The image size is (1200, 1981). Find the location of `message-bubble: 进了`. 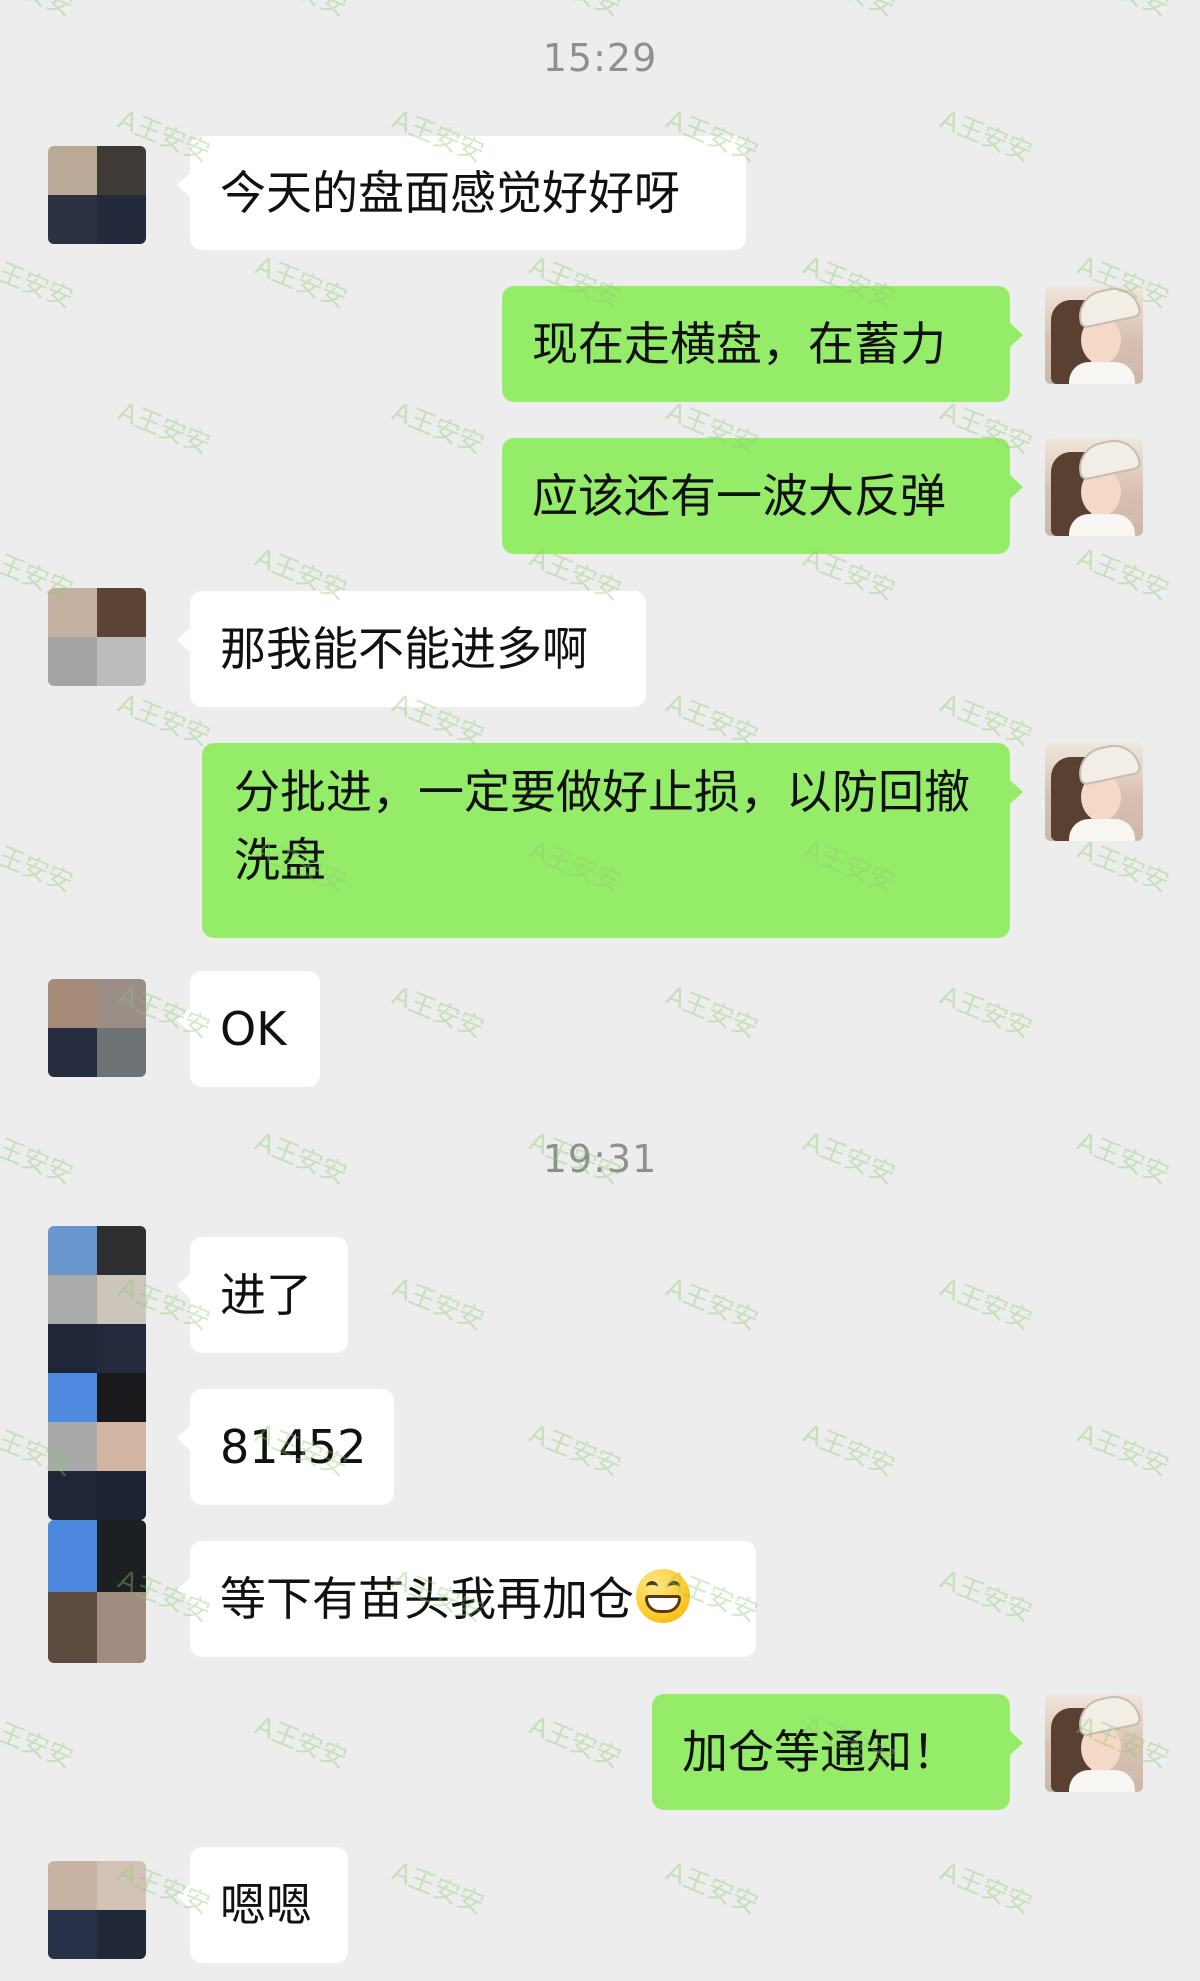

message-bubble: 进了 is located at coordinates (262, 1295).